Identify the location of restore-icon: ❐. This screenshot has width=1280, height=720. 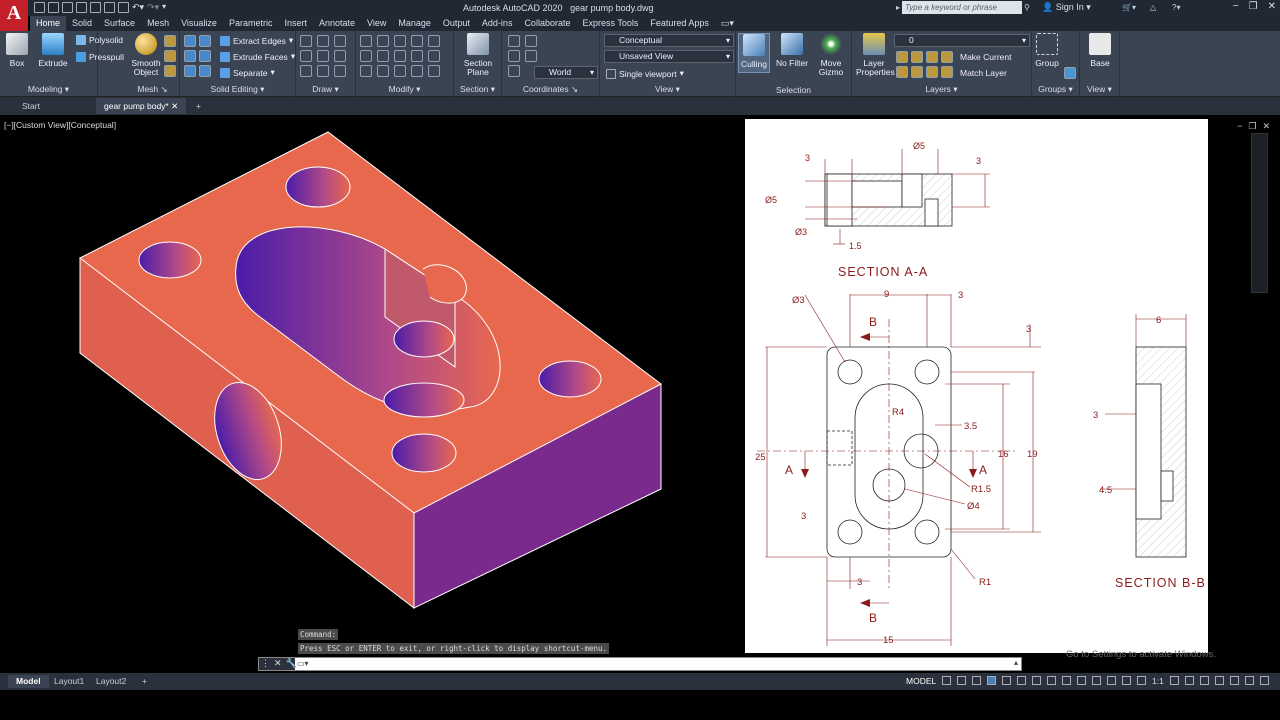
(1253, 6).